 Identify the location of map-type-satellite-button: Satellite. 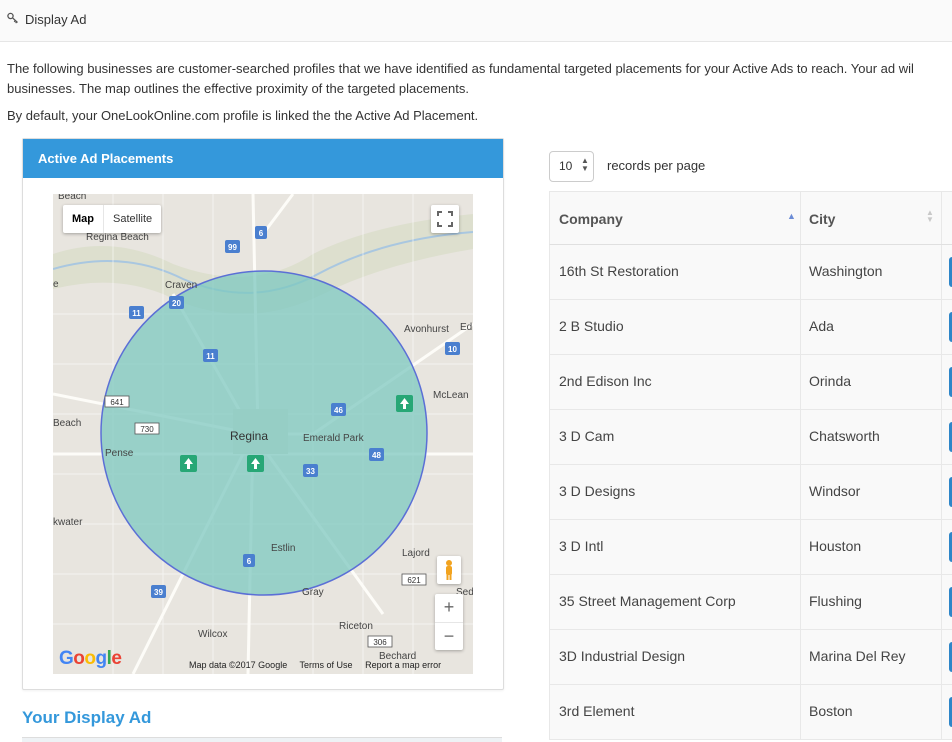
(132, 219).